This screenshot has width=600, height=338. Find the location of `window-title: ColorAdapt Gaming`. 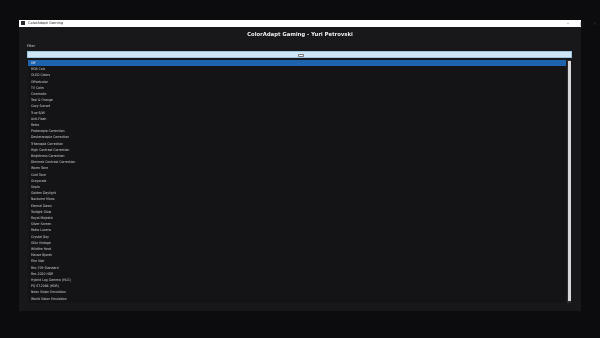

window-title: ColorAdapt Gaming is located at coordinates (46, 23).